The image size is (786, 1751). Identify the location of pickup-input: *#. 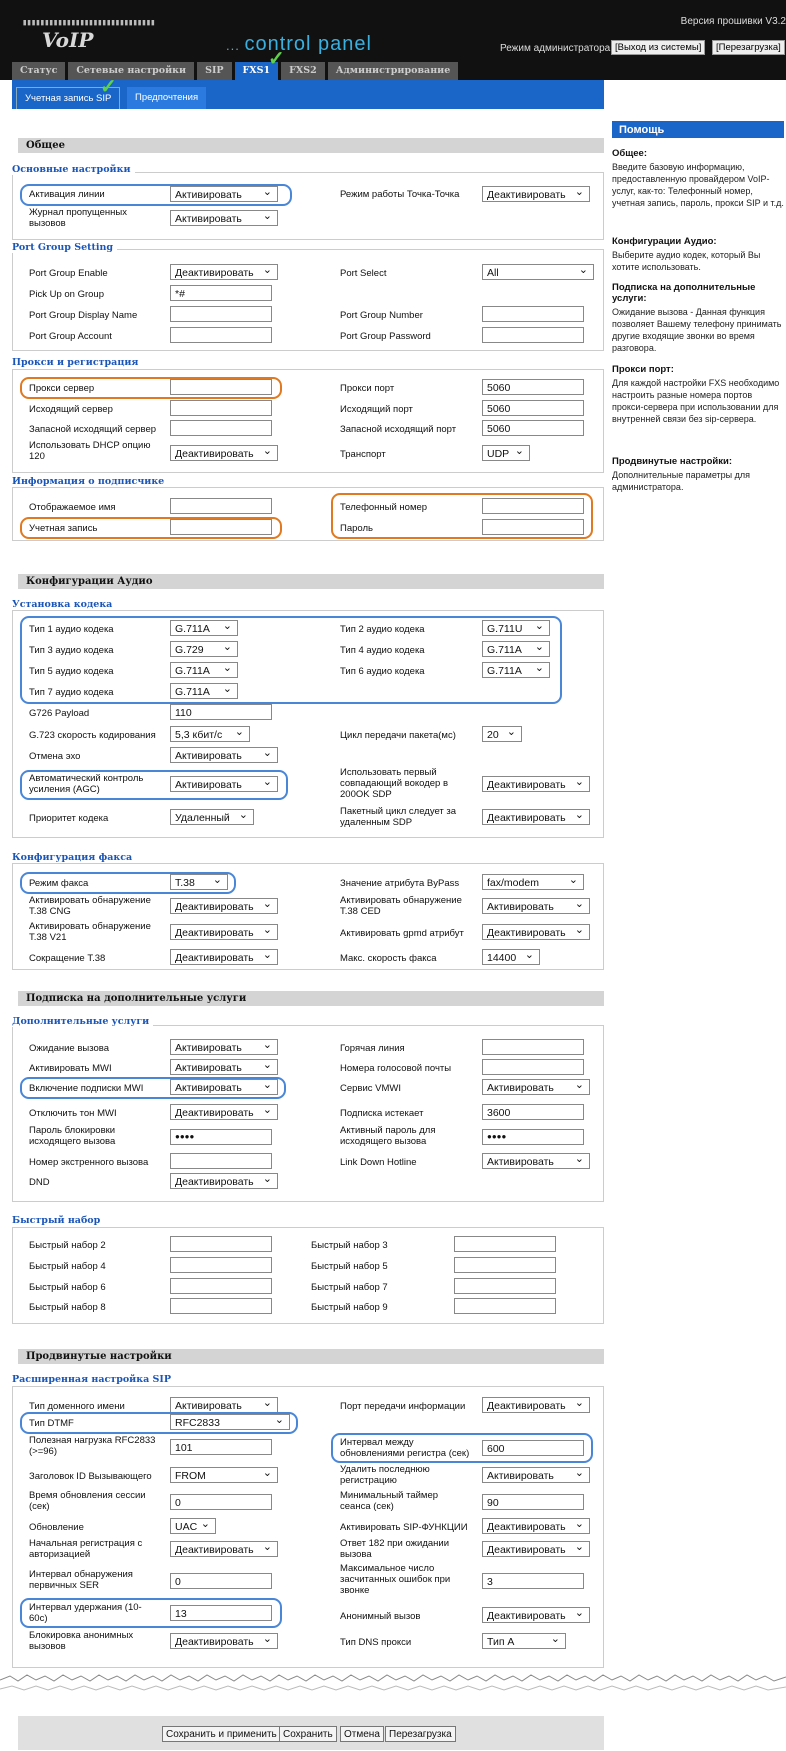
(221, 293).